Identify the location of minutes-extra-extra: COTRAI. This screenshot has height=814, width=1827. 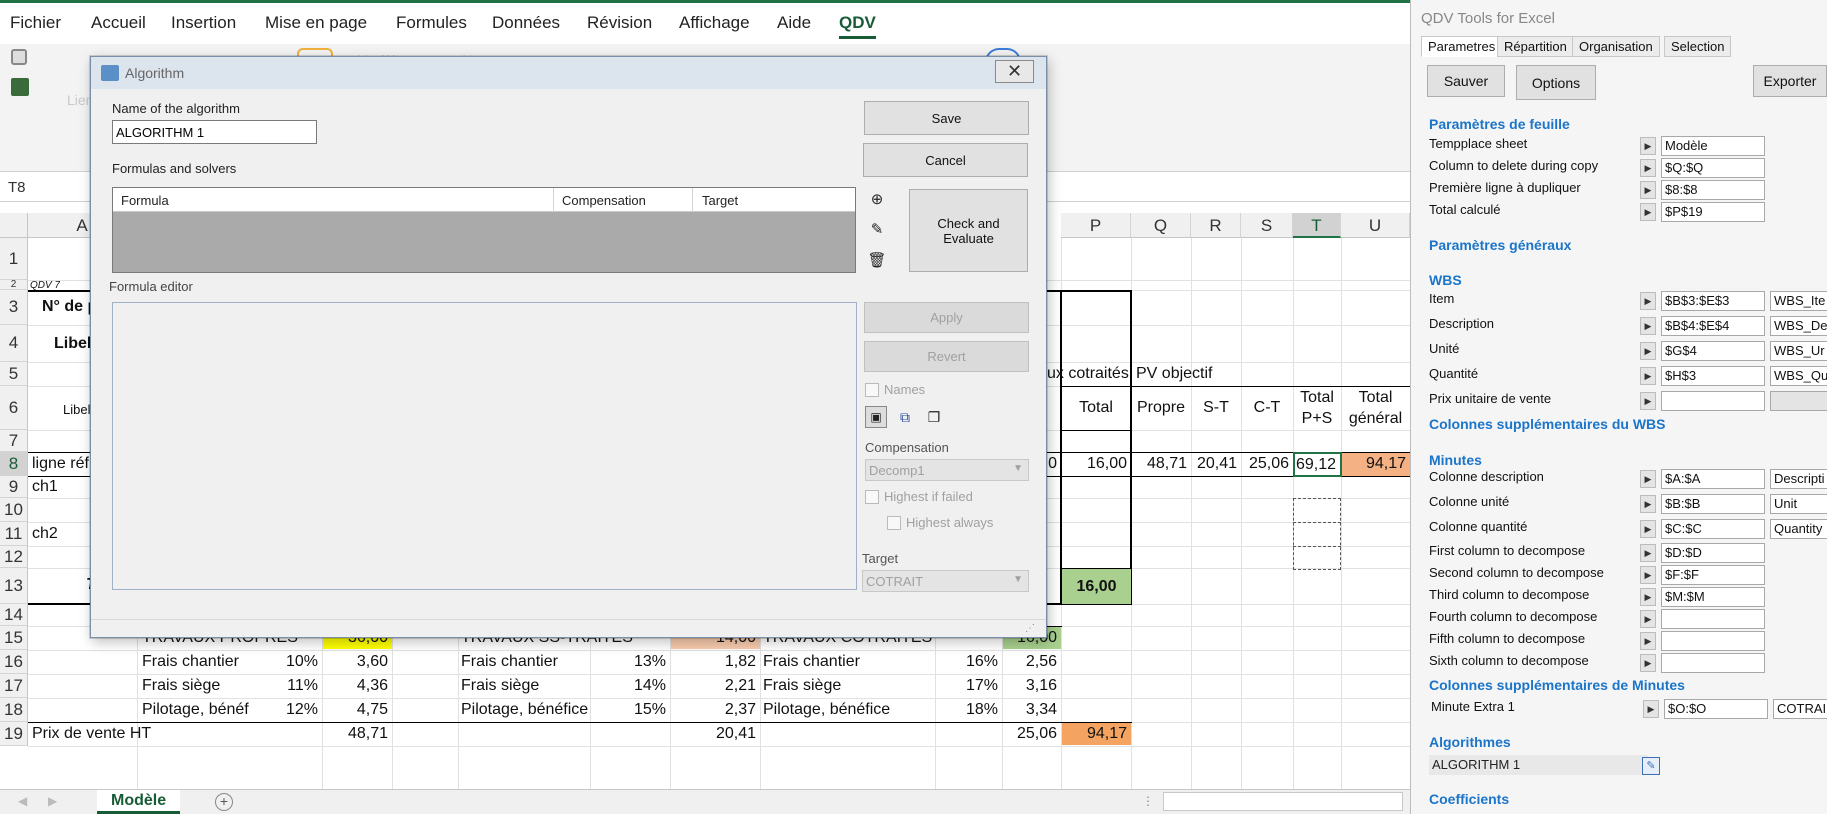
(1800, 709).